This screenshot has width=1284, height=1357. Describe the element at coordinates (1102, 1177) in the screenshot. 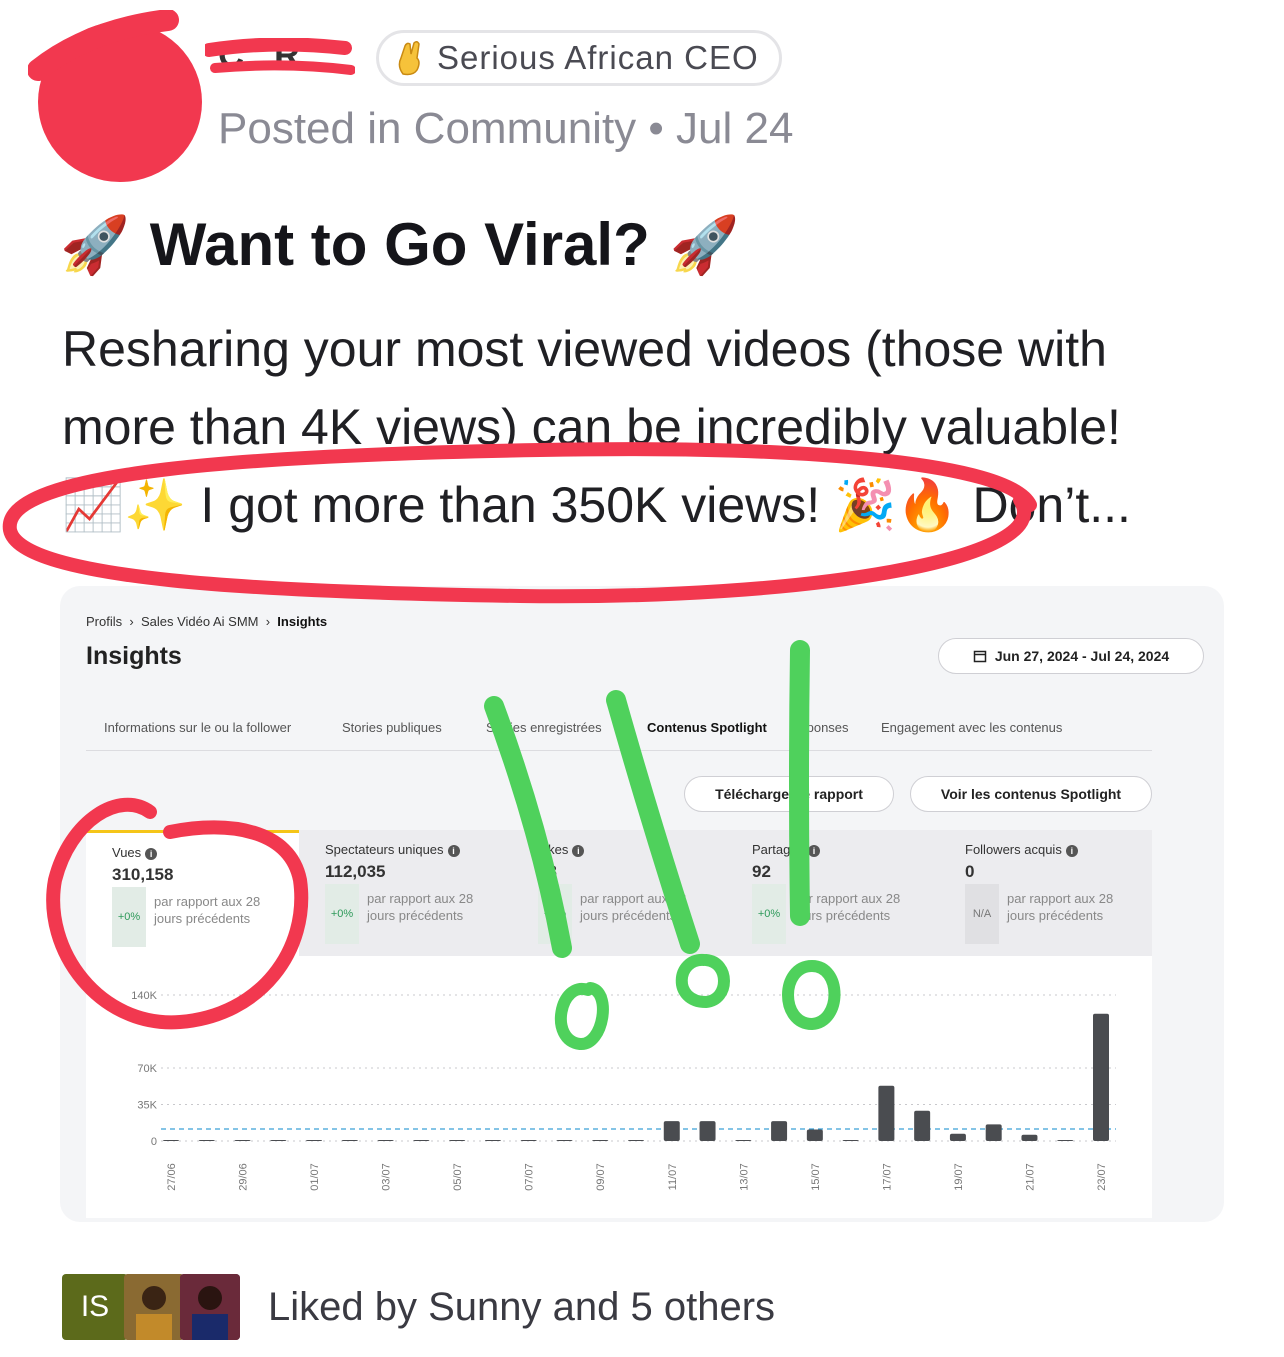

I see `x-tick-label: 23/07` at that location.